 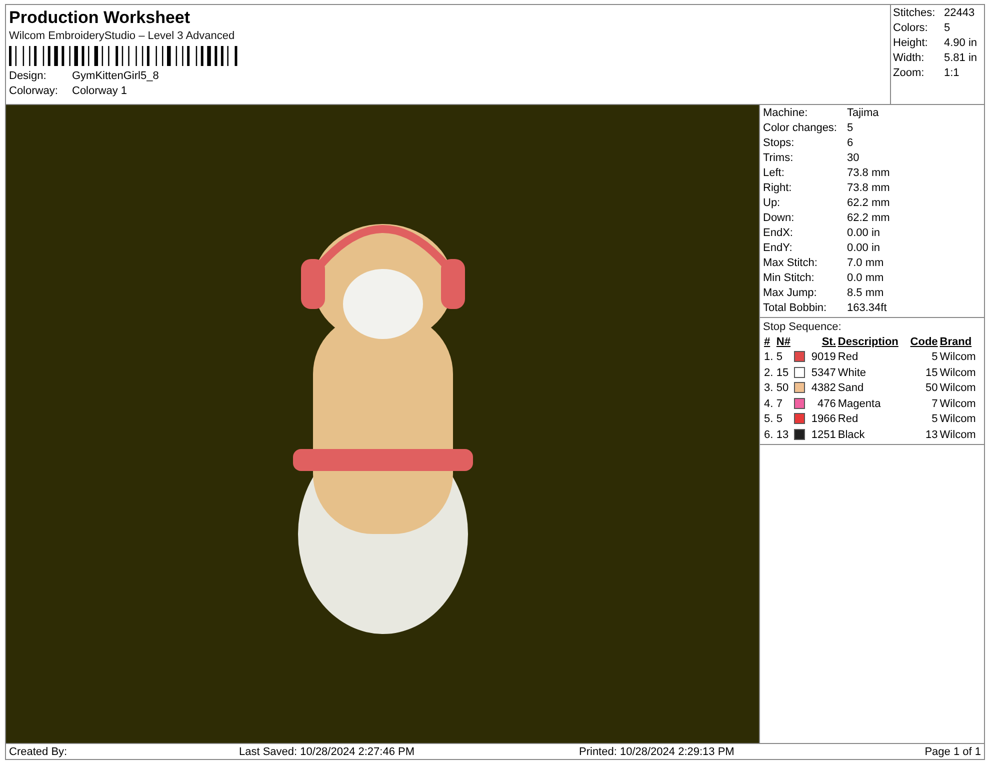 I want to click on summary-value: 1:1, so click(x=952, y=73).